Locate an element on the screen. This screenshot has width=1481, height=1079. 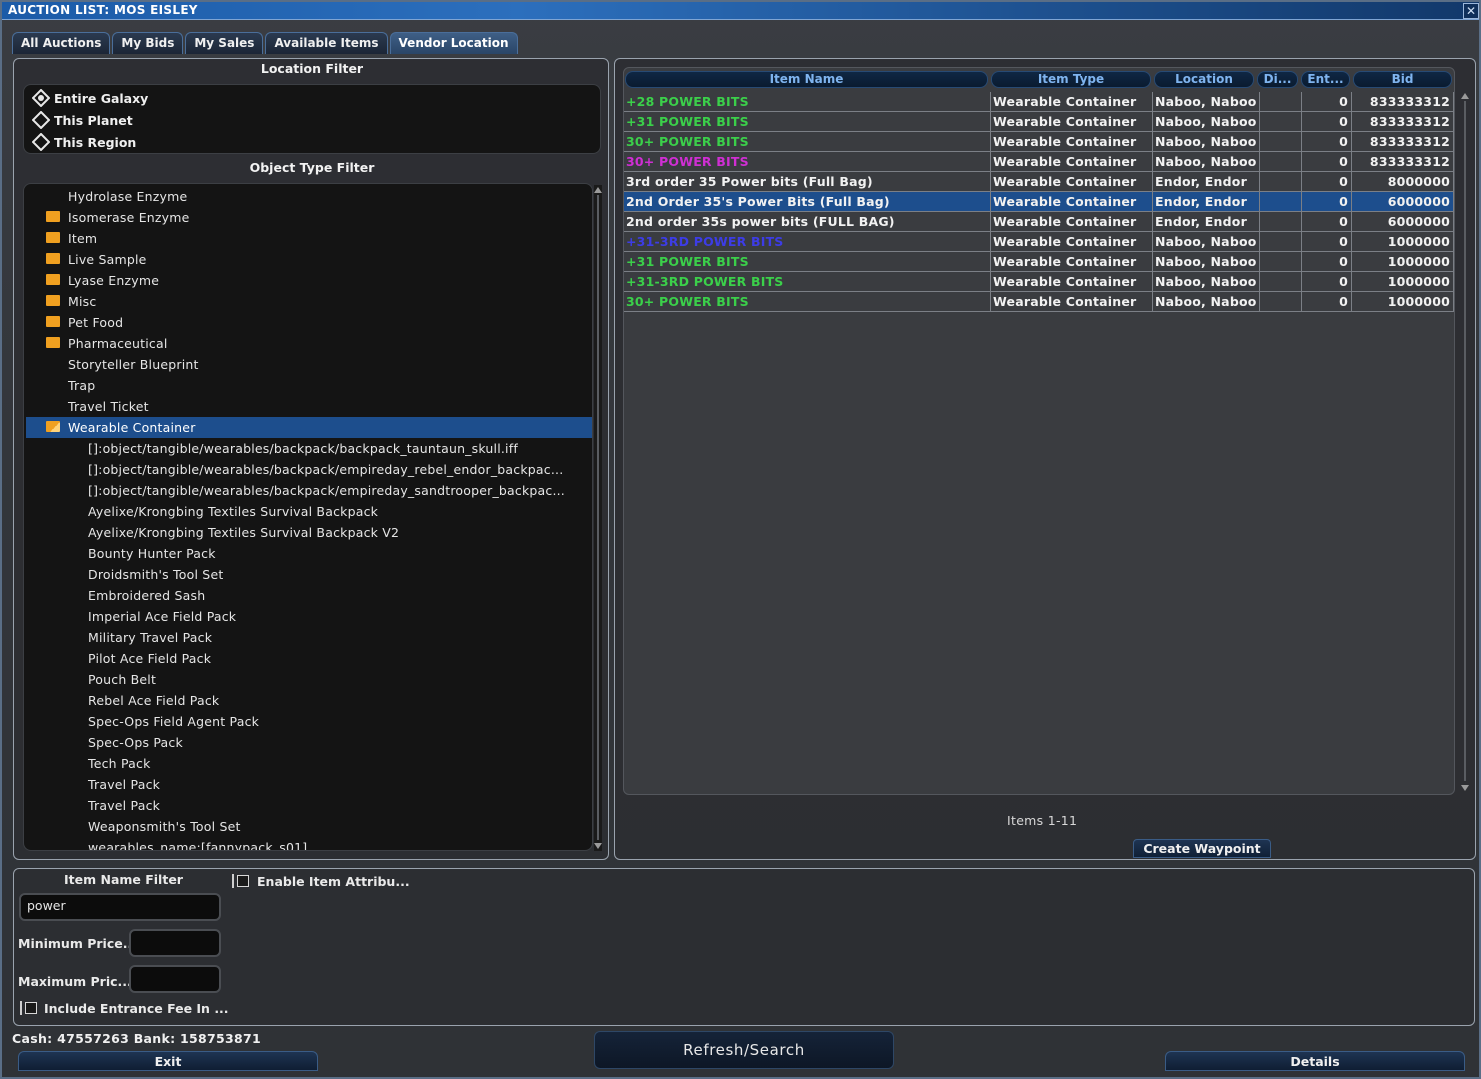
radio-this-region: This Region is located at coordinates (84, 142).